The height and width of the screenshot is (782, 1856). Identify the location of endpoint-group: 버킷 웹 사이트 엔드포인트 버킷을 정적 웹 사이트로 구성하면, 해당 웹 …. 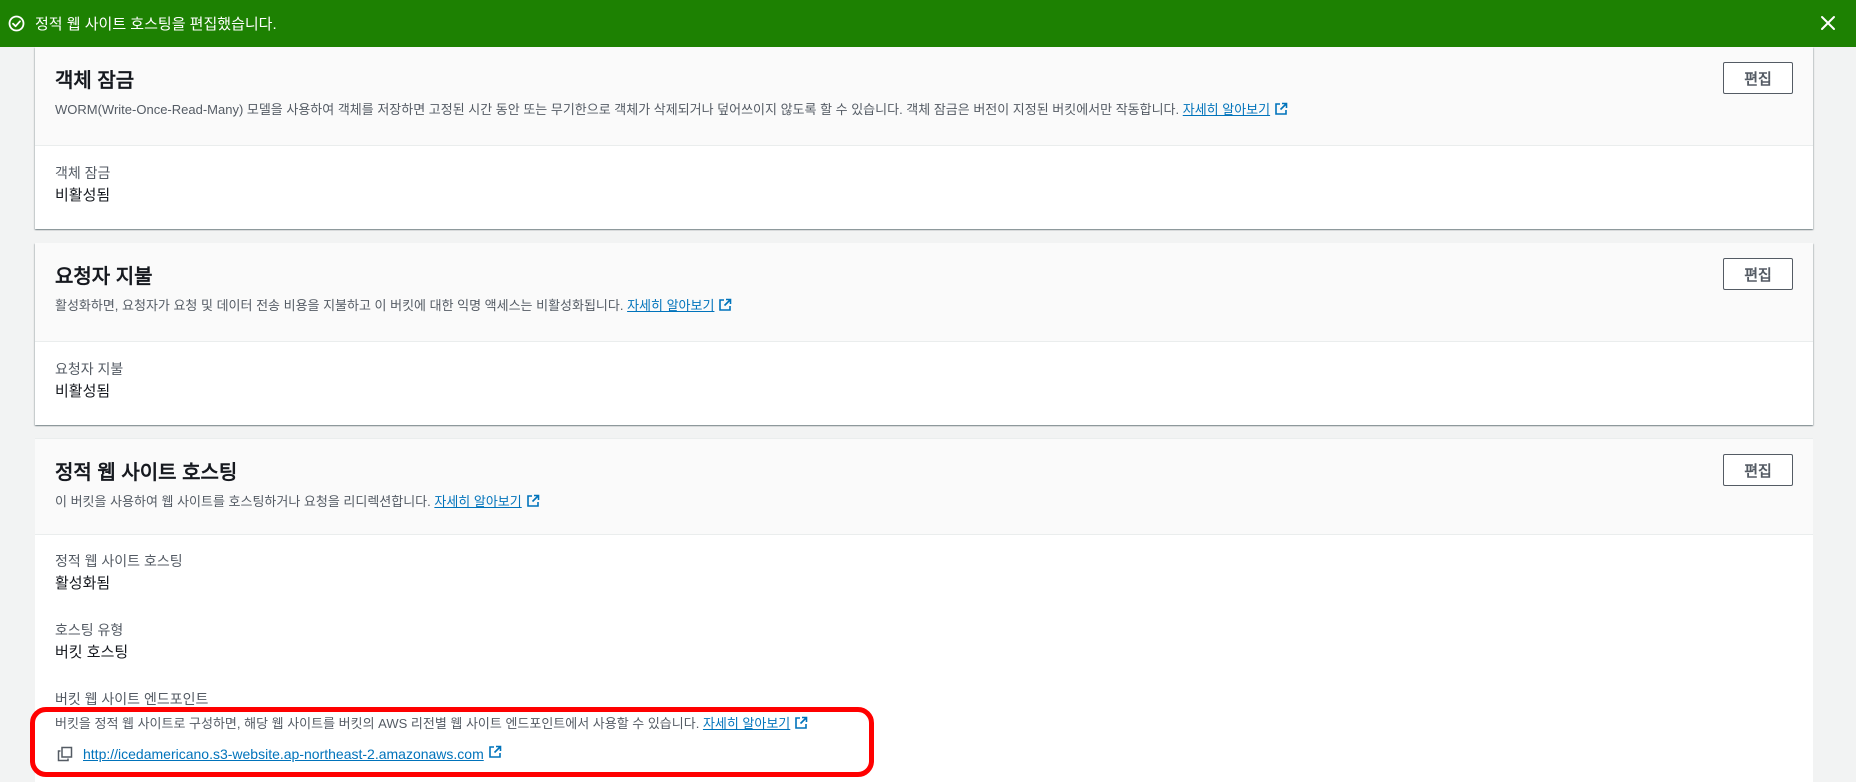
(924, 725).